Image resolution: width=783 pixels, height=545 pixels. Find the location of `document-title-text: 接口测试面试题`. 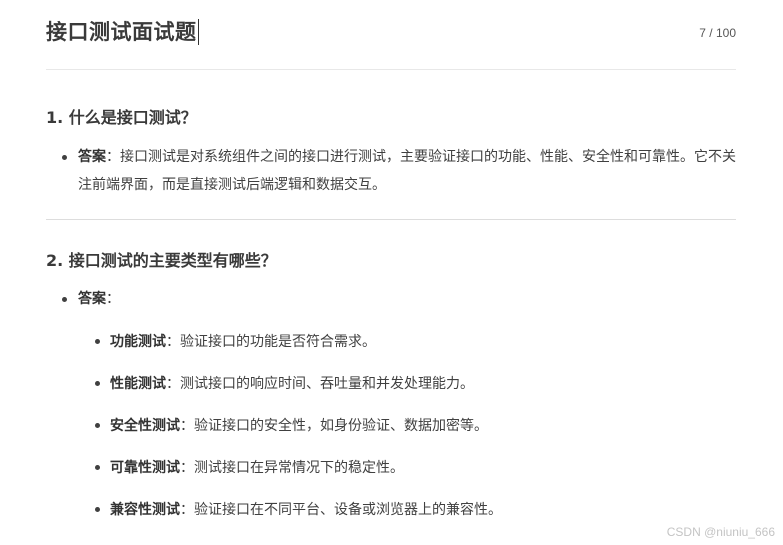

document-title-text: 接口测试面试题 is located at coordinates (121, 32).